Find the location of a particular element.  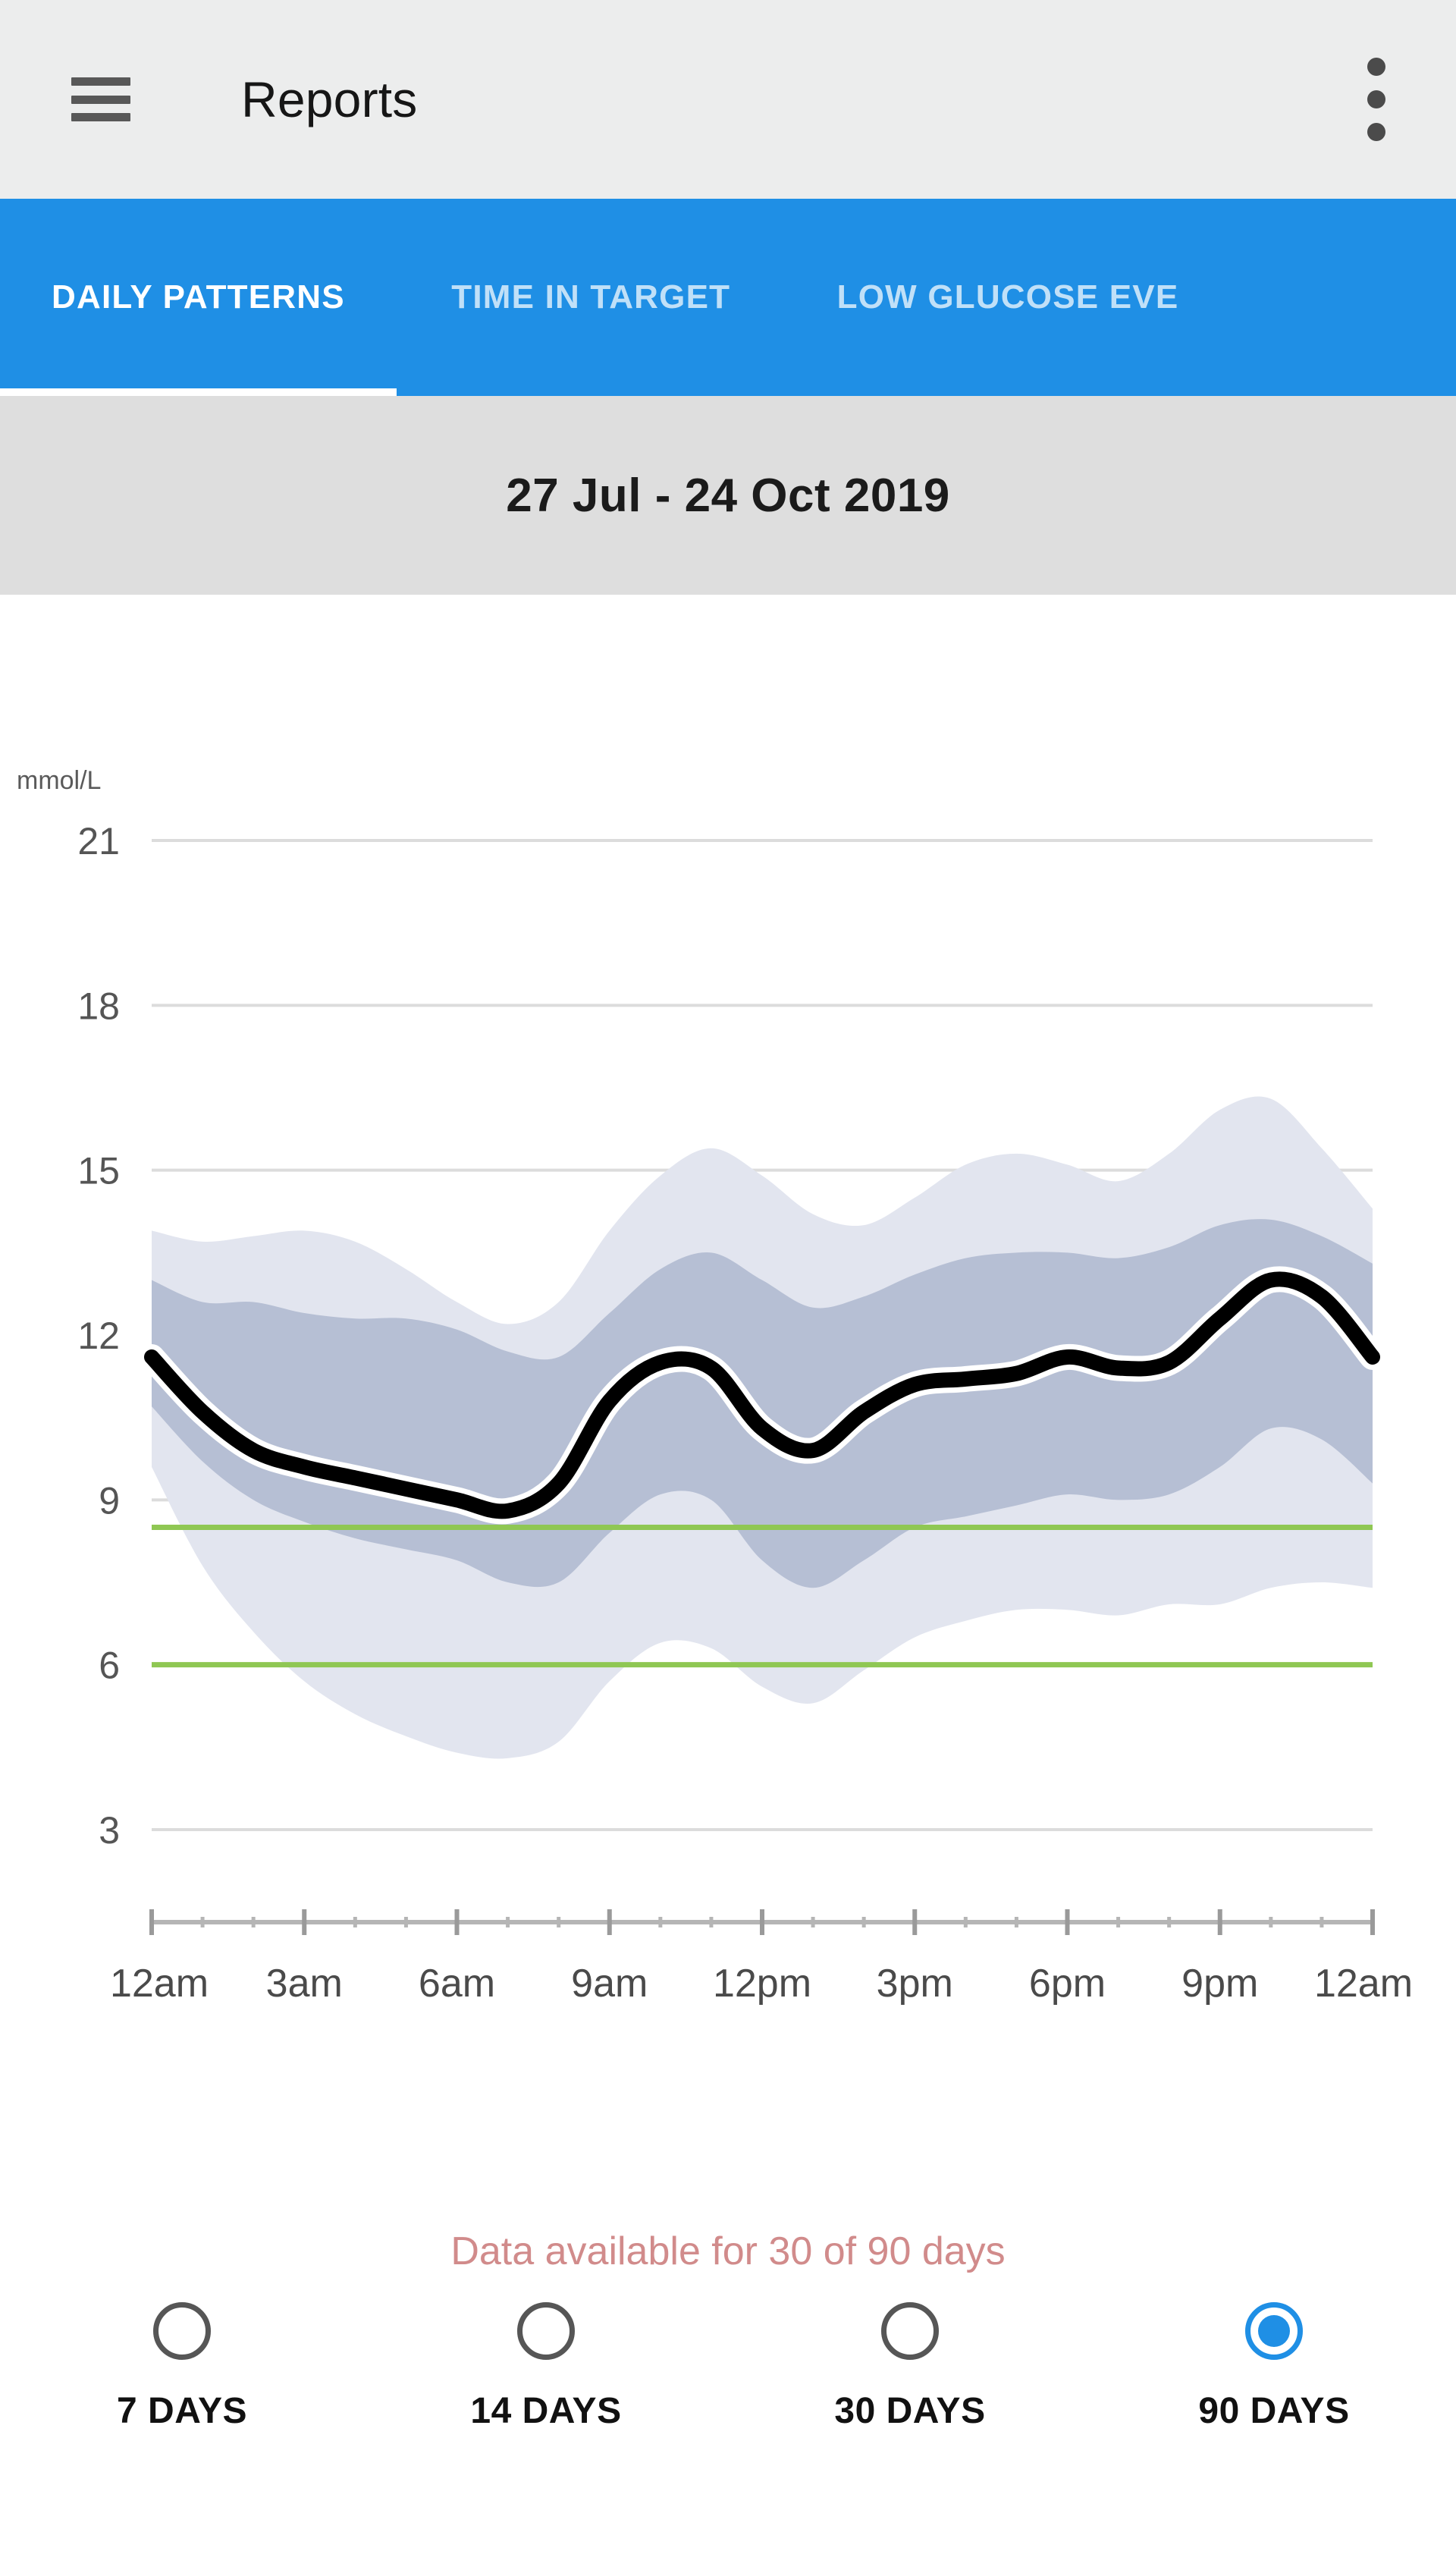

y-axis-tick-label: 9 is located at coordinates (109, 1500).